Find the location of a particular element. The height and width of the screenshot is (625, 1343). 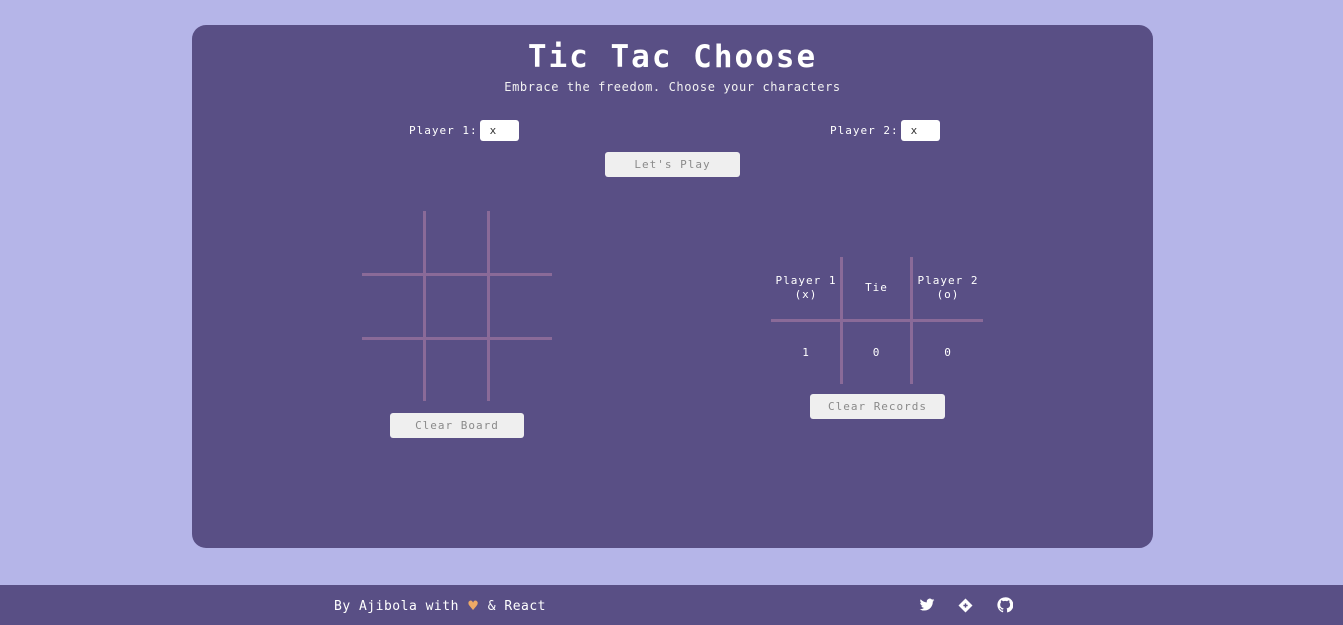

gitlab-icon is located at coordinates (966, 606).